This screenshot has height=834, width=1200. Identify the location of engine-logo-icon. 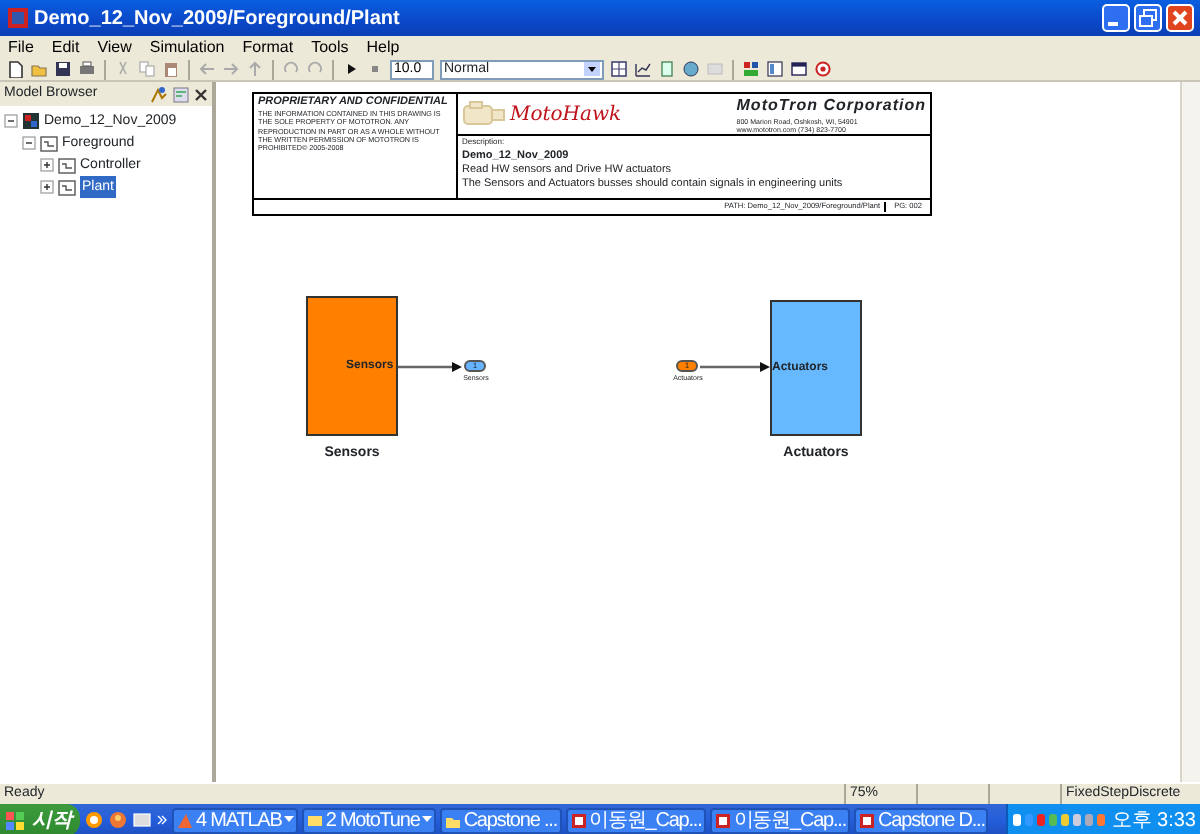
(484, 114).